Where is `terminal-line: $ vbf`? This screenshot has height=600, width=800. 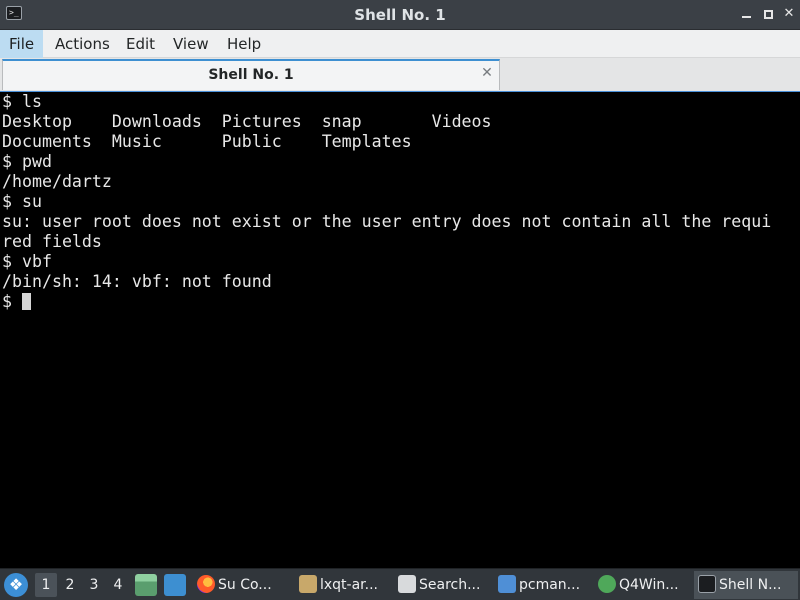 terminal-line: $ vbf is located at coordinates (27, 261).